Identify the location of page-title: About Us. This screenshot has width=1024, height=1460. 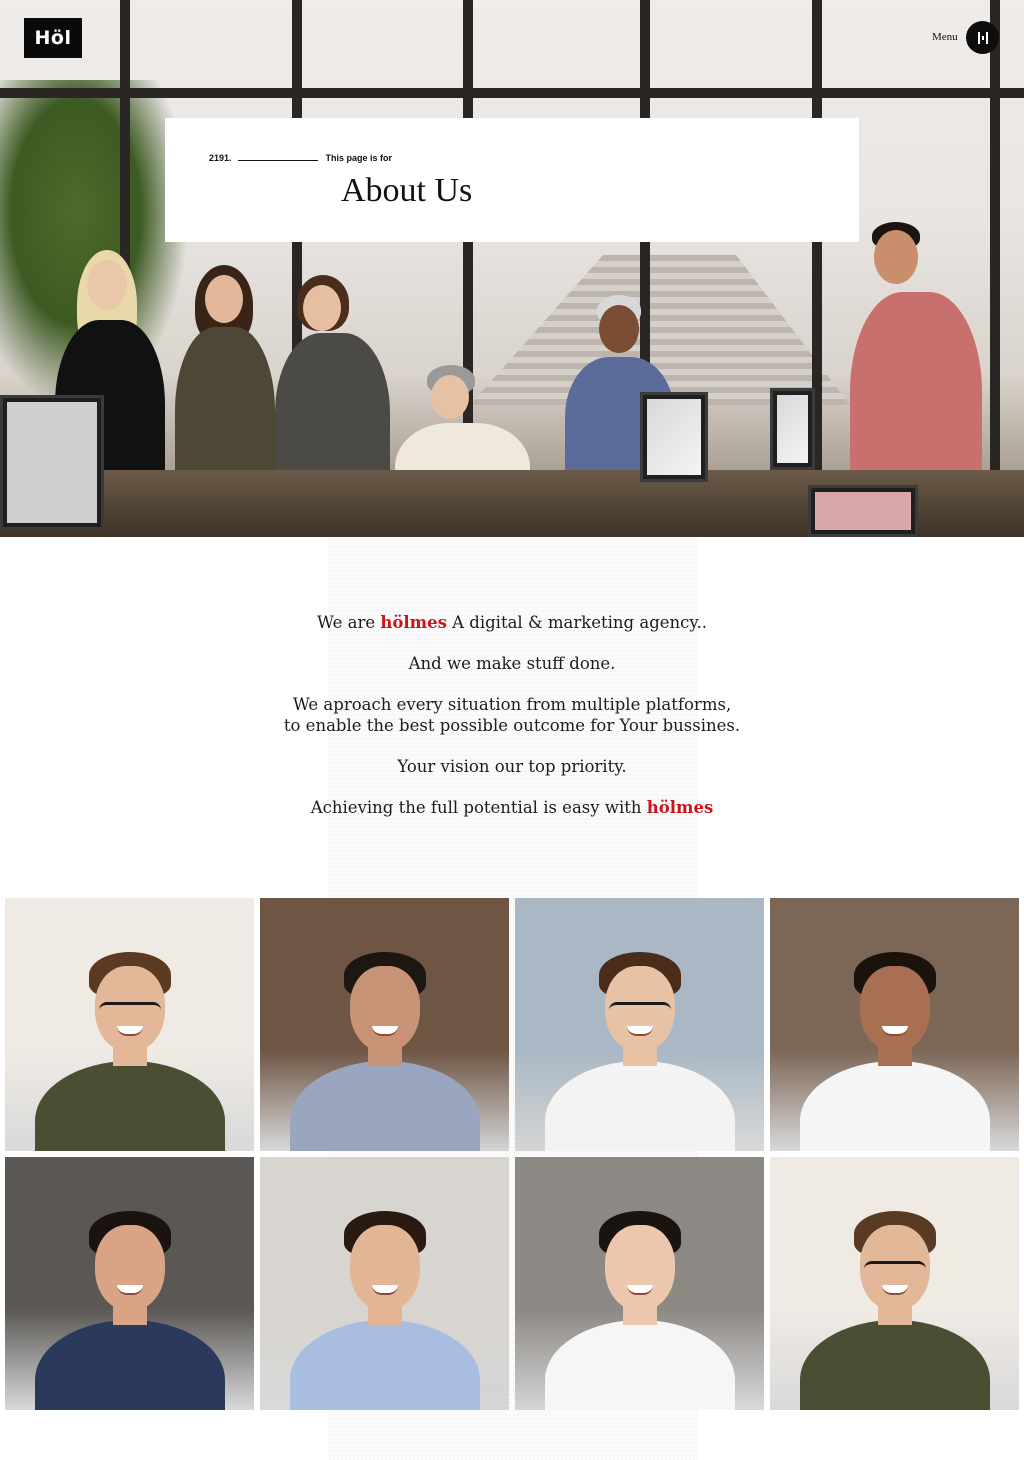
(407, 190).